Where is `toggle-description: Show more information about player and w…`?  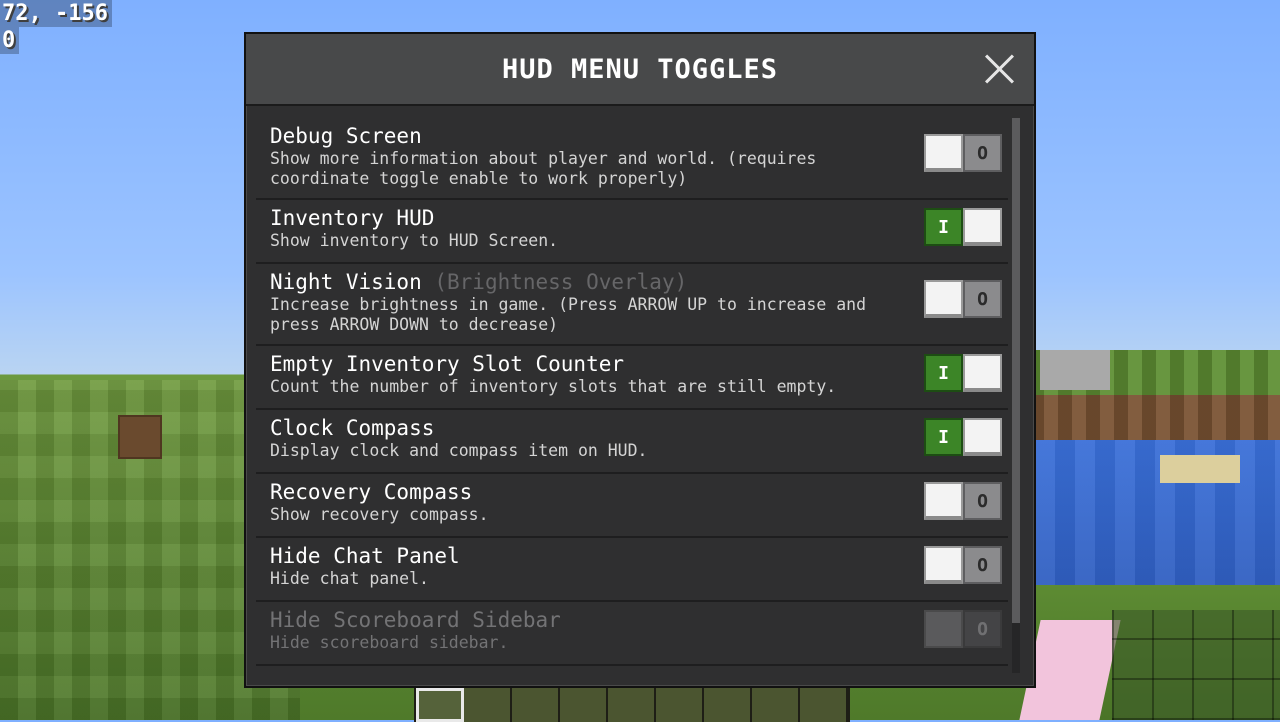
toggle-description: Show more information about player and w… is located at coordinates (543, 168).